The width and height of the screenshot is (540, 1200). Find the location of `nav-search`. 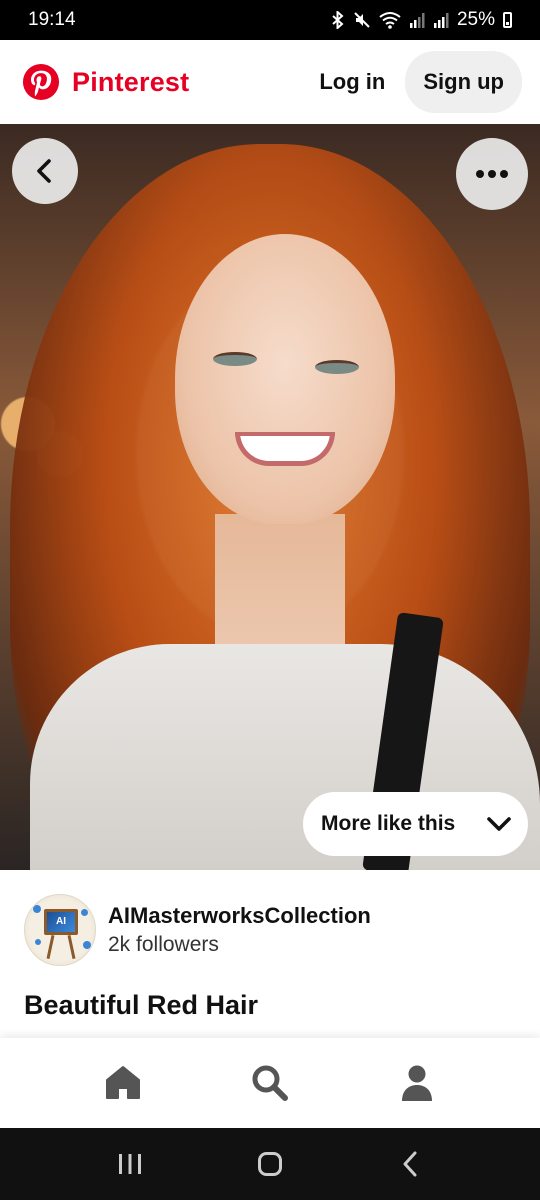

nav-search is located at coordinates (270, 1083).